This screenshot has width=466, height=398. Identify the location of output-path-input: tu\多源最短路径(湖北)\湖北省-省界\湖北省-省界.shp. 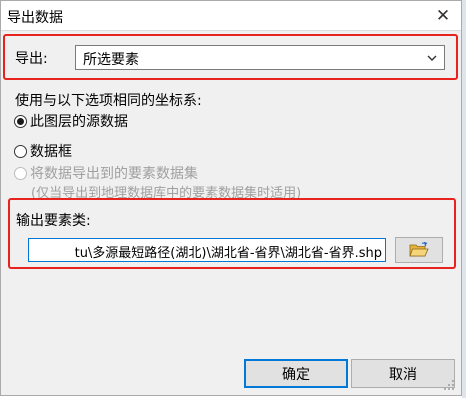
(207, 250).